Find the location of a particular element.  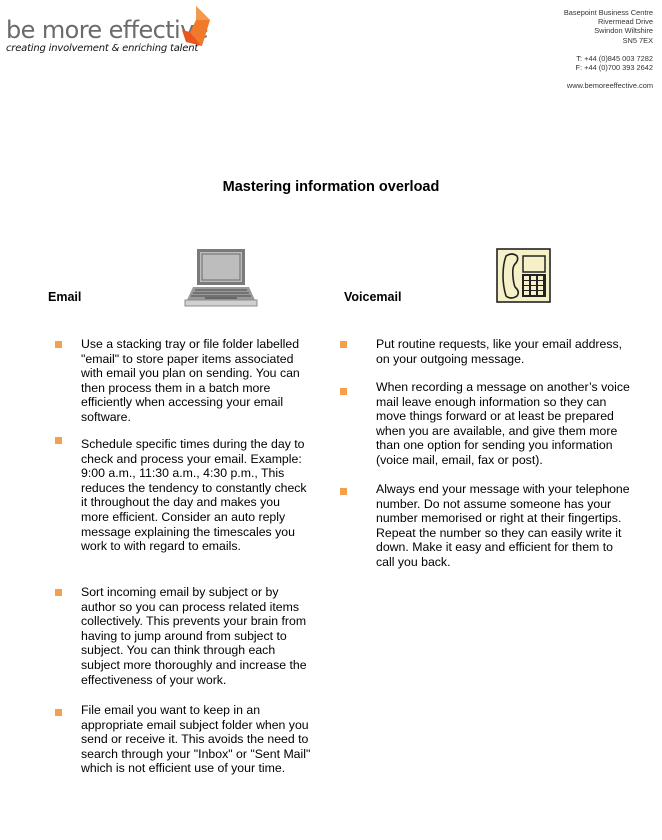

laptop-icon is located at coordinates (221, 278).